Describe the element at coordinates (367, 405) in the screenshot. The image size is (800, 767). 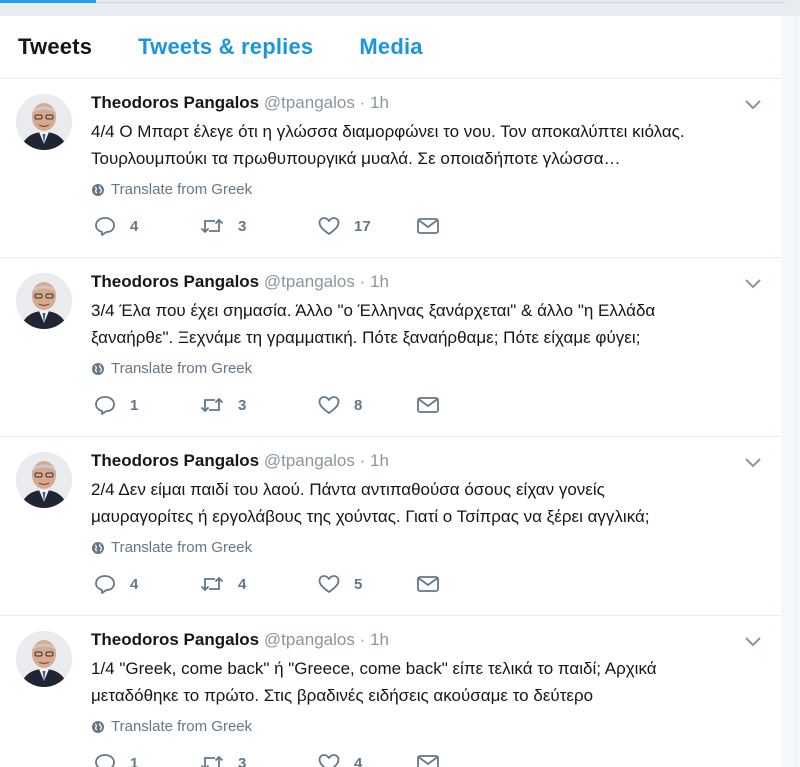
I see `like-button: 8` at that location.